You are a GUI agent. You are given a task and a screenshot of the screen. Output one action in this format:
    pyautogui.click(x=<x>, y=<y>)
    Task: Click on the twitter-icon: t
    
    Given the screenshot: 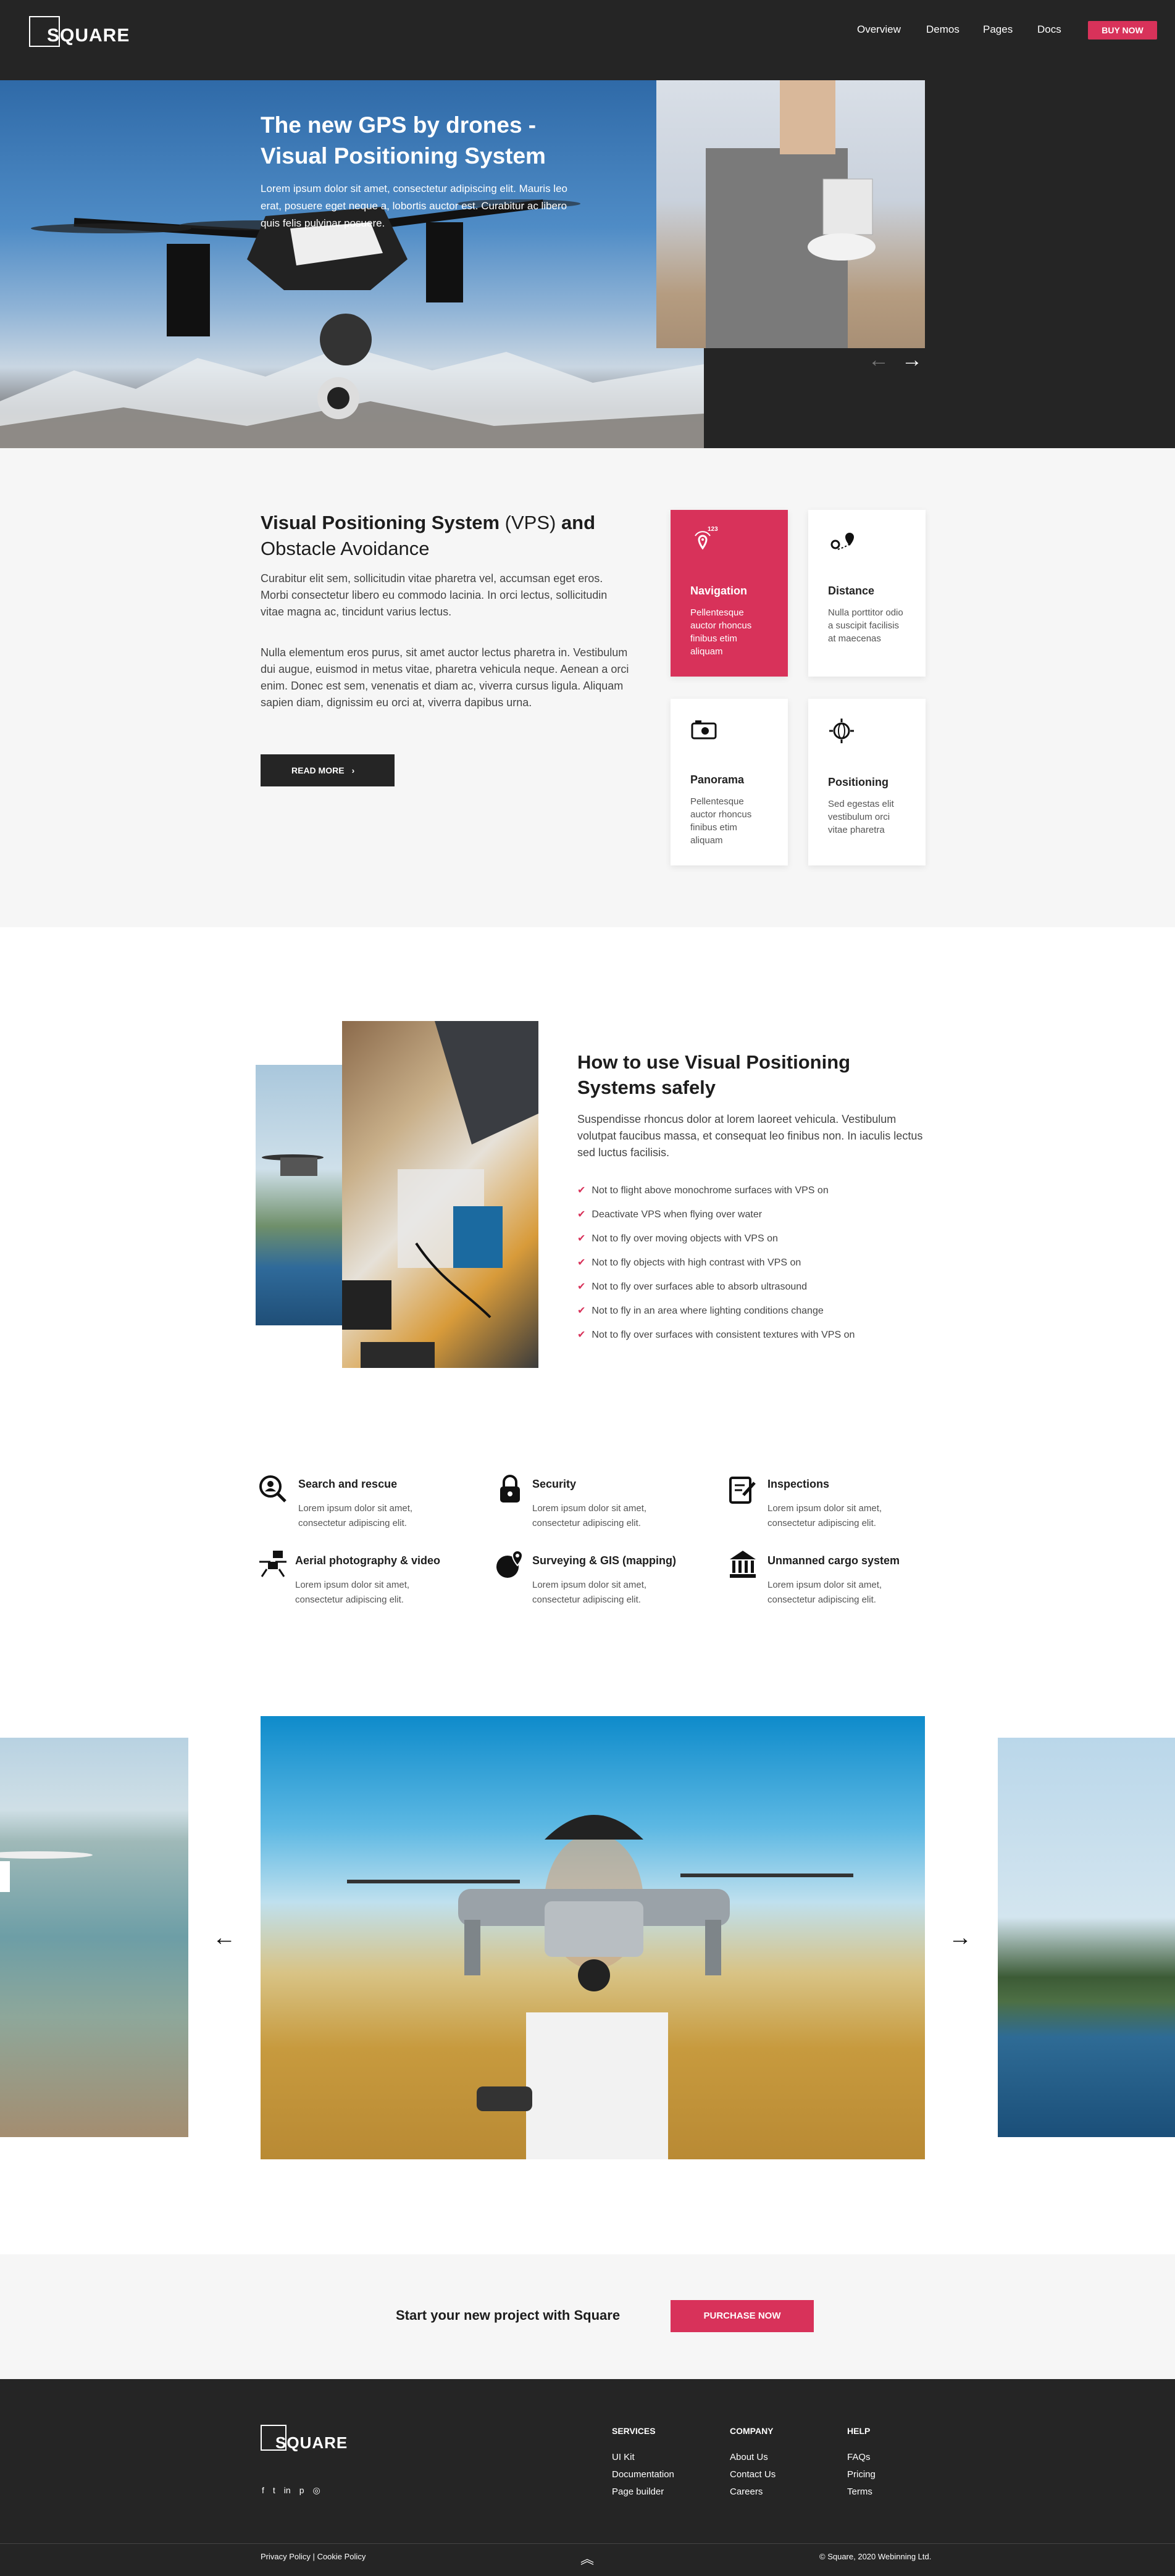 What is the action you would take?
    pyautogui.click(x=274, y=2490)
    